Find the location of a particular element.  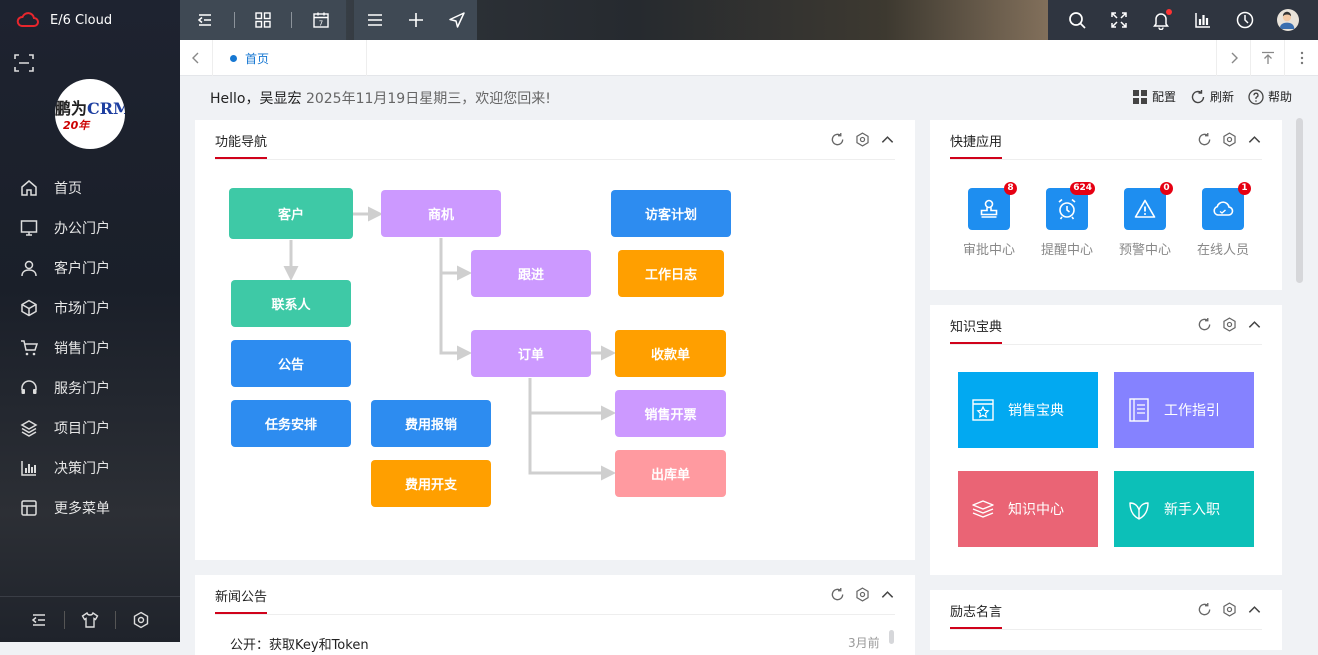

sidebar-item-more: 更多菜单 is located at coordinates (90, 508).